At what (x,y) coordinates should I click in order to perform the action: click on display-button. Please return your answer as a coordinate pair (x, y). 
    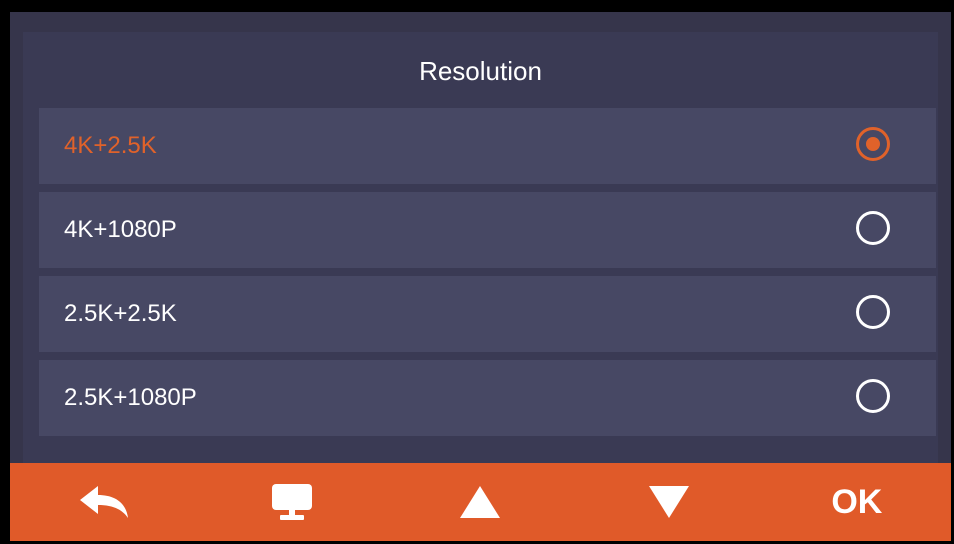
    Looking at the image, I should click on (292, 502).